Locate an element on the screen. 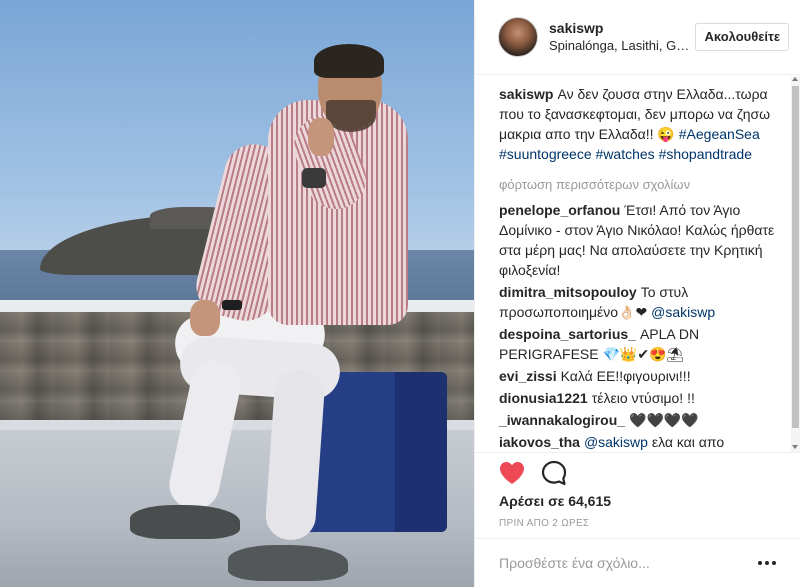  avatar is located at coordinates (518, 37).